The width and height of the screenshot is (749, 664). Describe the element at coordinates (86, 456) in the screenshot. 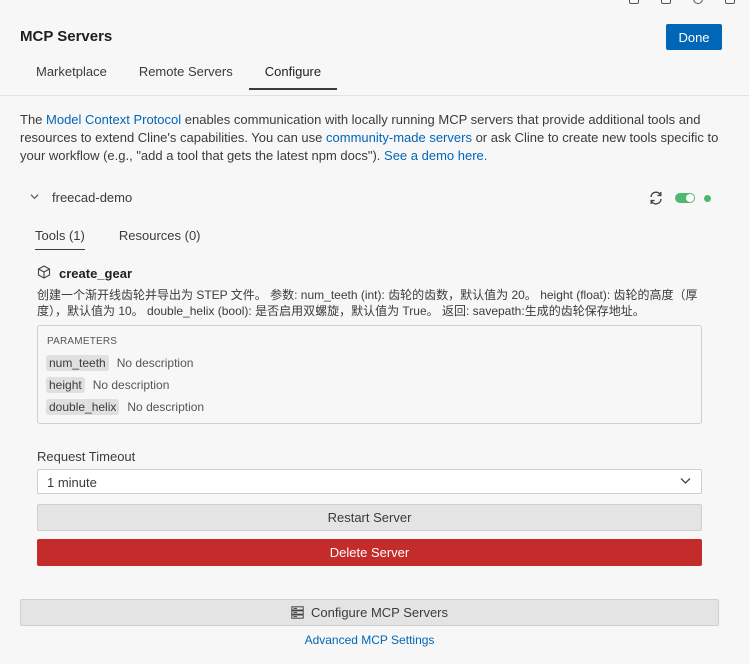

I see `request-timeout-label: Request Timeout` at that location.